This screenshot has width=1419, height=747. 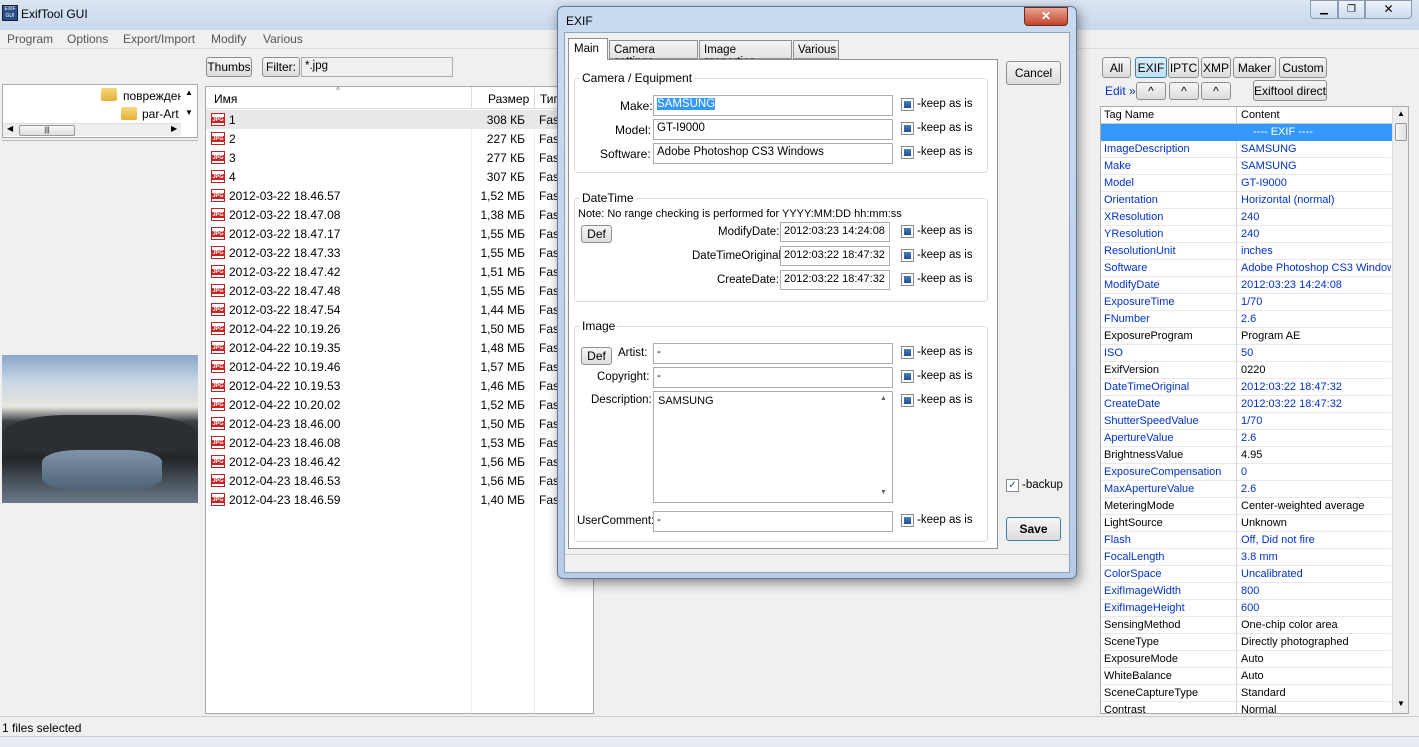 What do you see at coordinates (1351, 9) in the screenshot?
I see `maximize-button: ❐` at bounding box center [1351, 9].